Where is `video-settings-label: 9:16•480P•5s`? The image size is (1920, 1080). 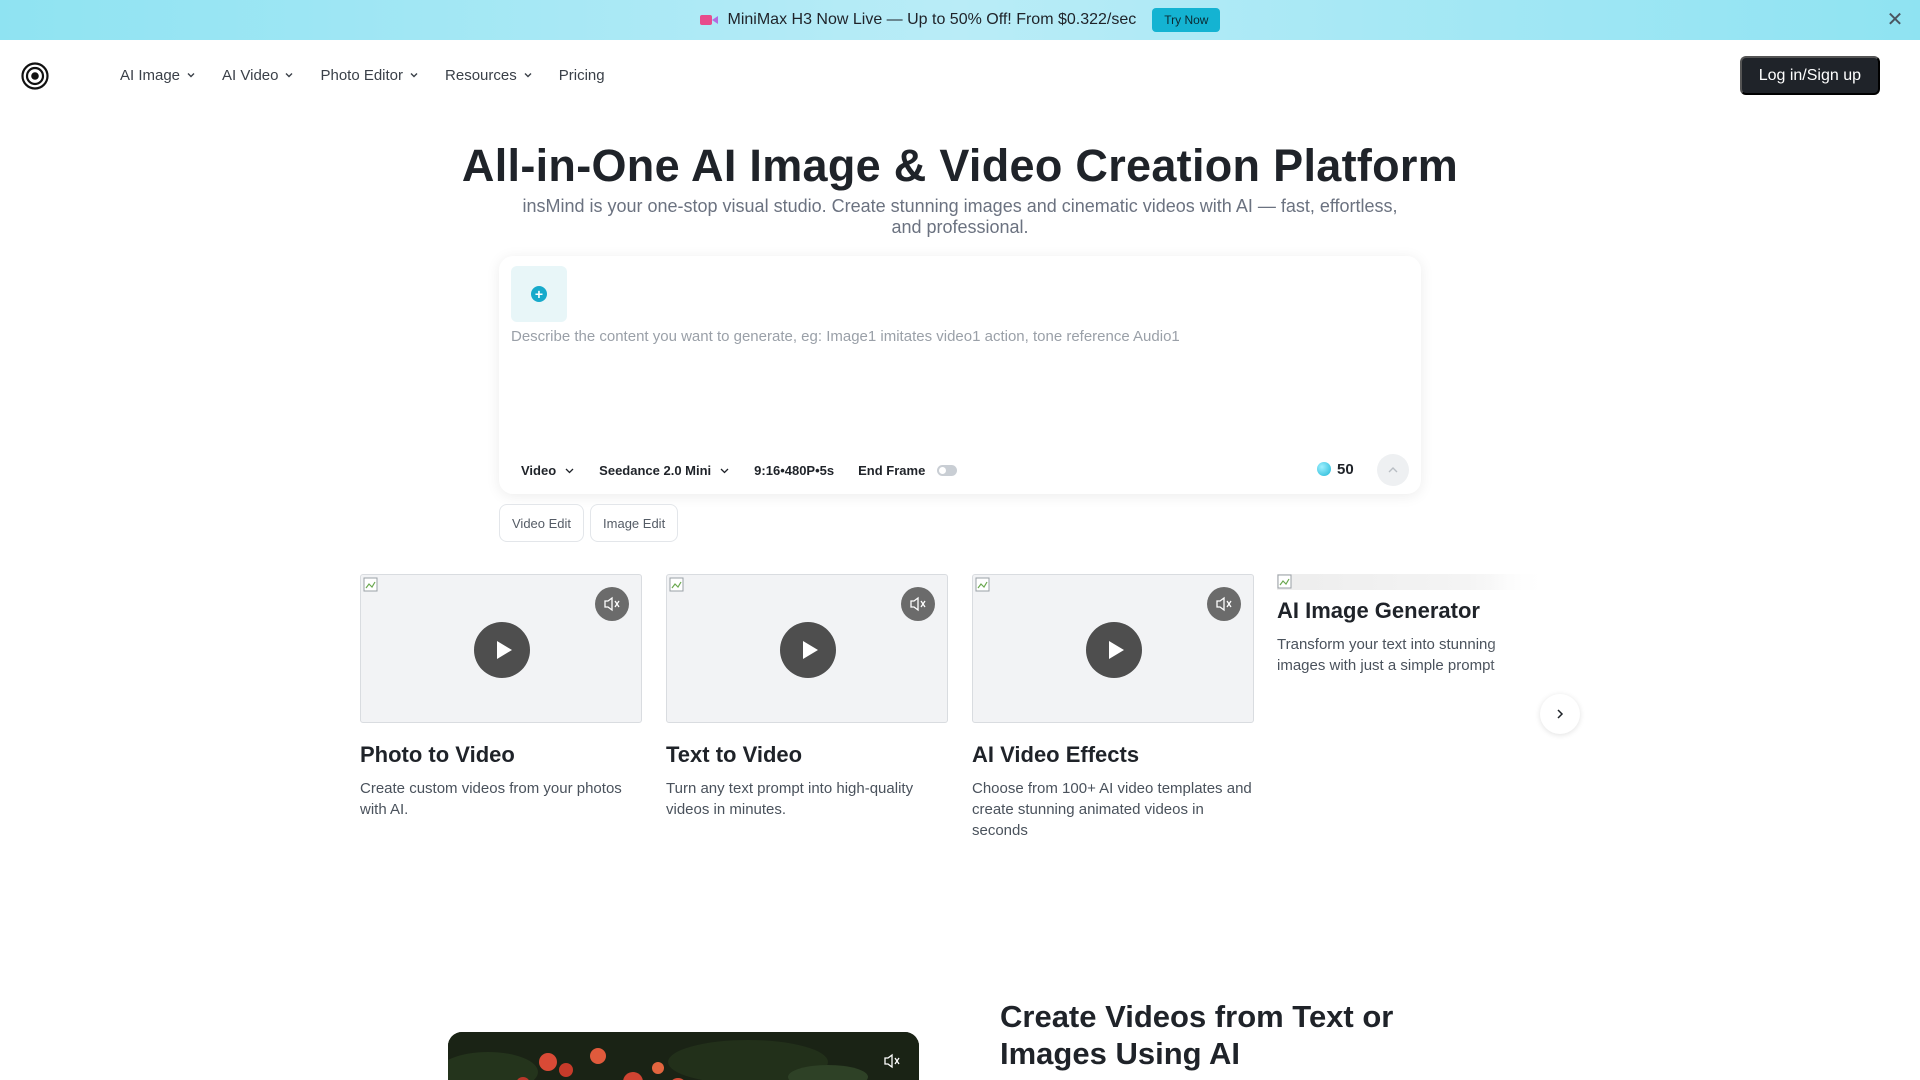
video-settings-label: 9:16•480P•5s is located at coordinates (794, 470).